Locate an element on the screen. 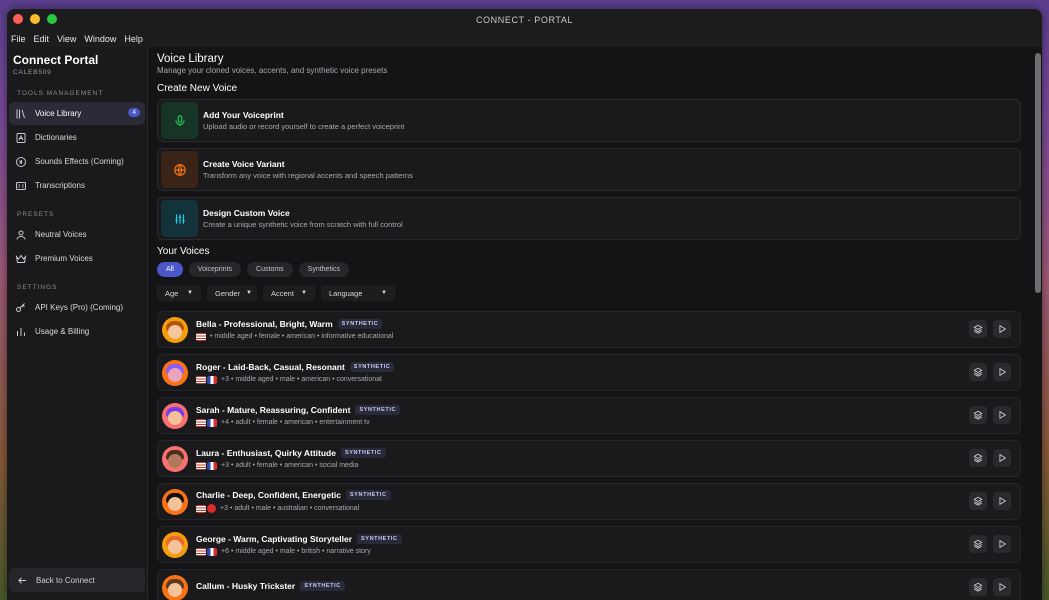 The image size is (1049, 600). sidebar-item-voice-library: Voice Library 4 is located at coordinates (77, 113).